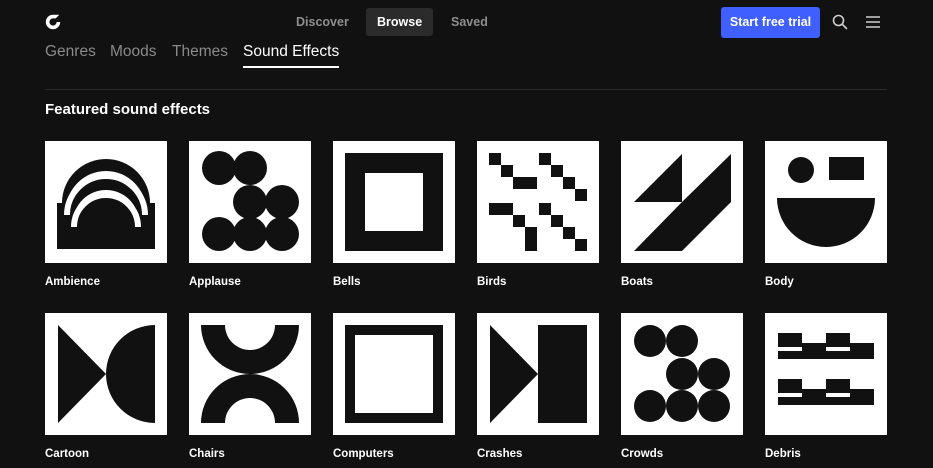  I want to click on boats-art-icon, so click(682, 202).